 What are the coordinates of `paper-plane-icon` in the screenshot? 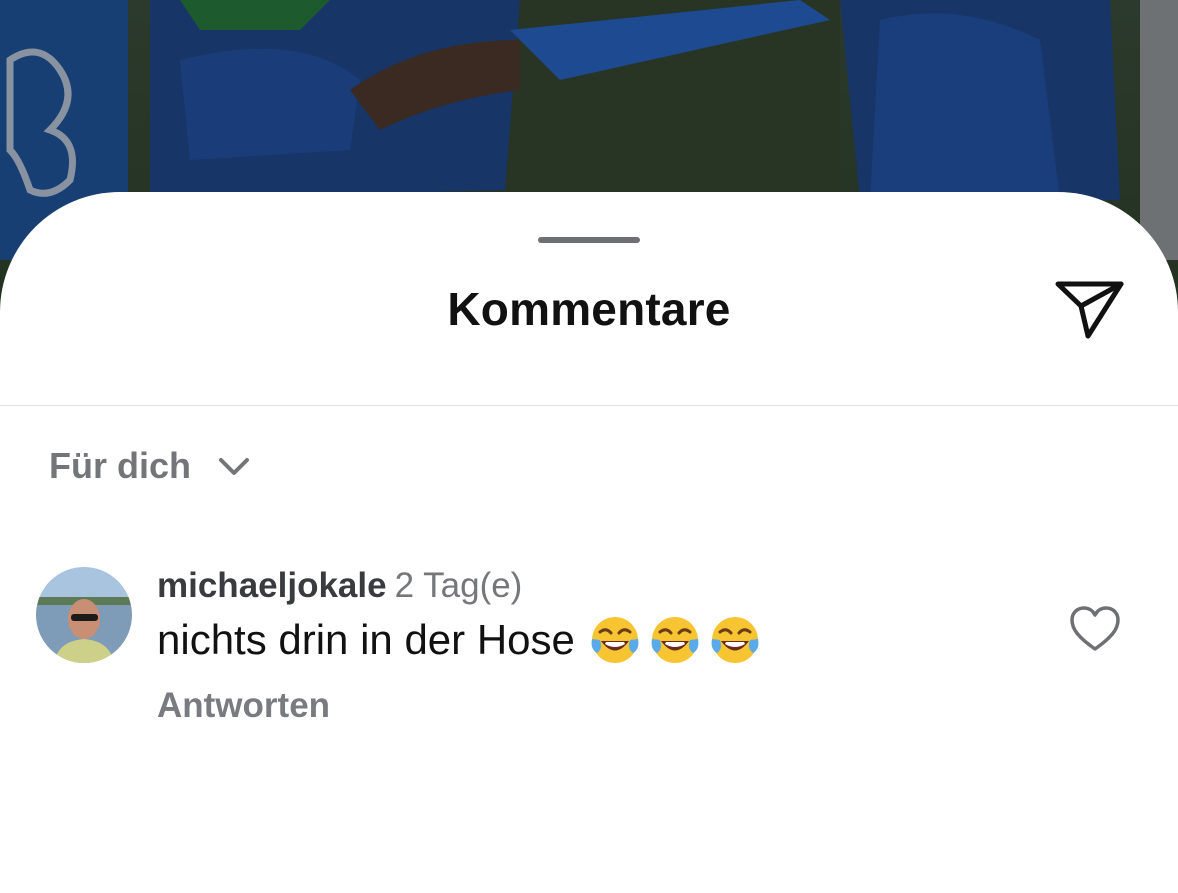 It's located at (1089, 310).